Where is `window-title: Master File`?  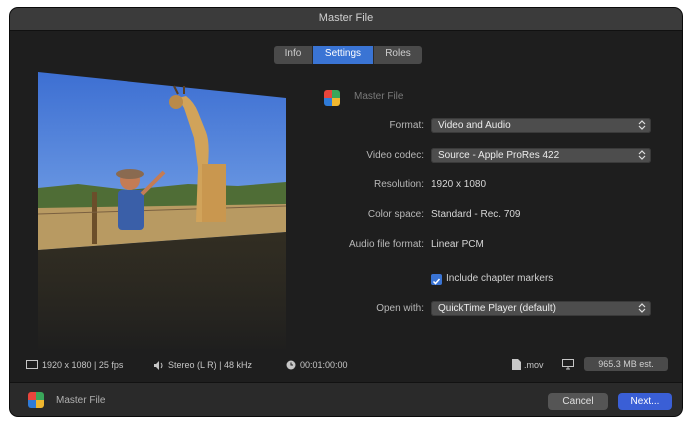 window-title: Master File is located at coordinates (346, 18).